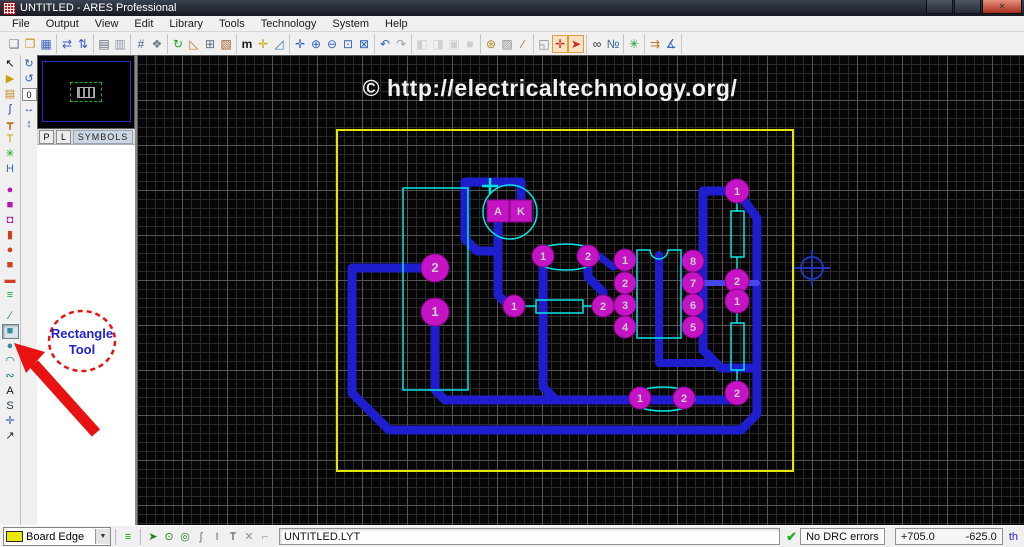 The height and width of the screenshot is (547, 1024). I want to click on line-tool: ∕, so click(10, 316).